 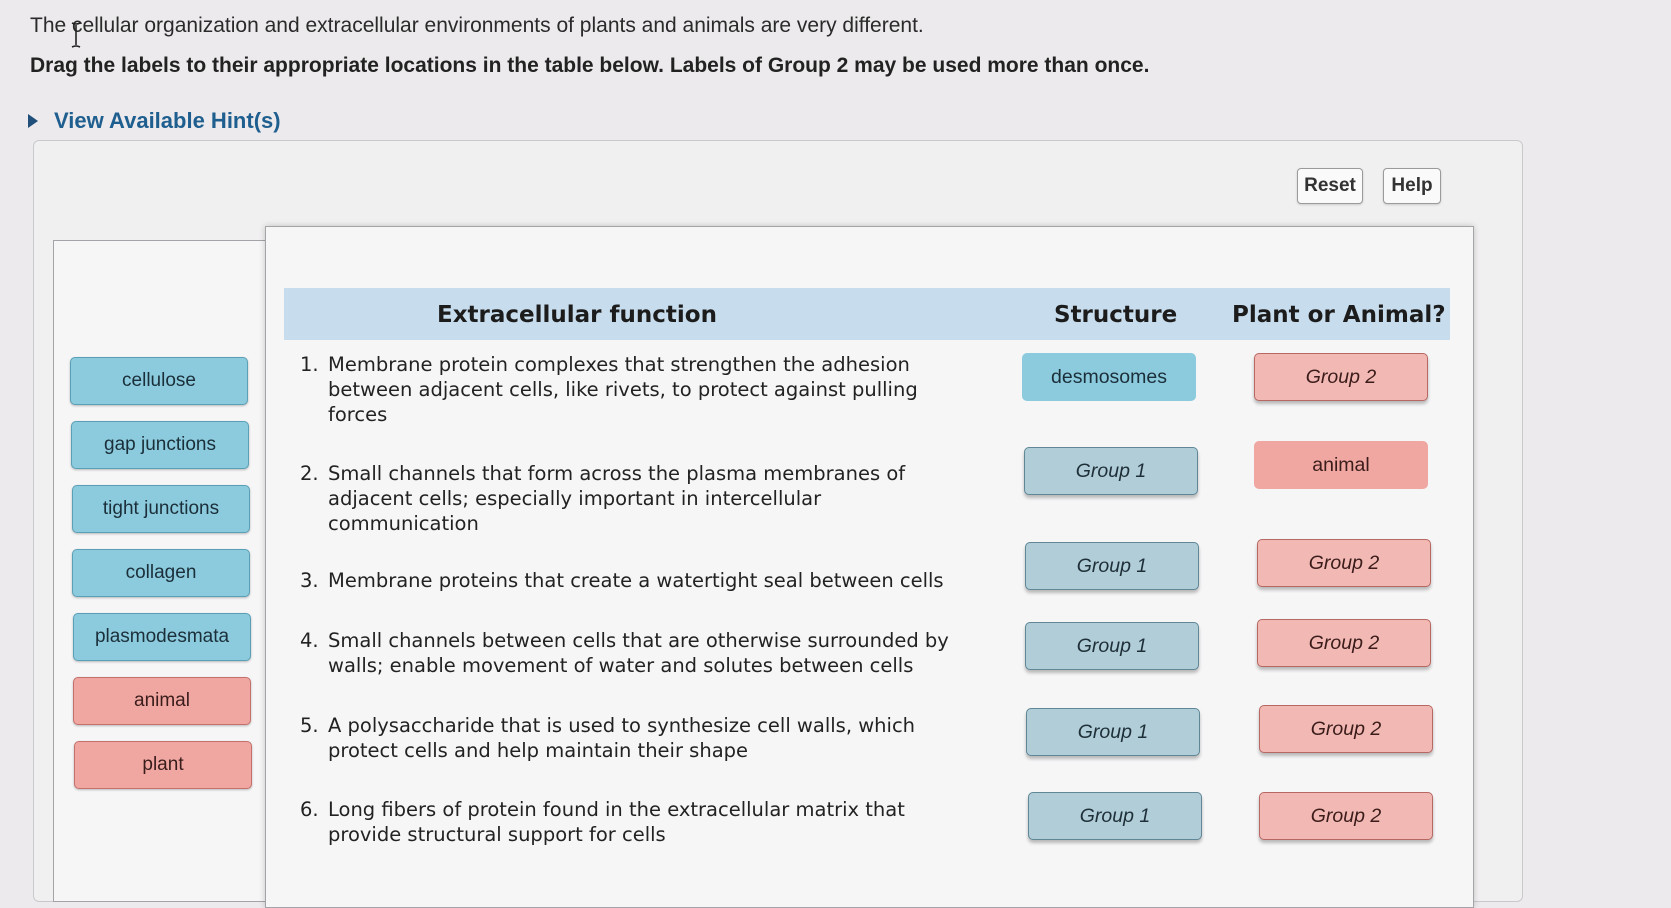 What do you see at coordinates (1344, 563) in the screenshot?
I see `organism-drop-3: Group 2` at bounding box center [1344, 563].